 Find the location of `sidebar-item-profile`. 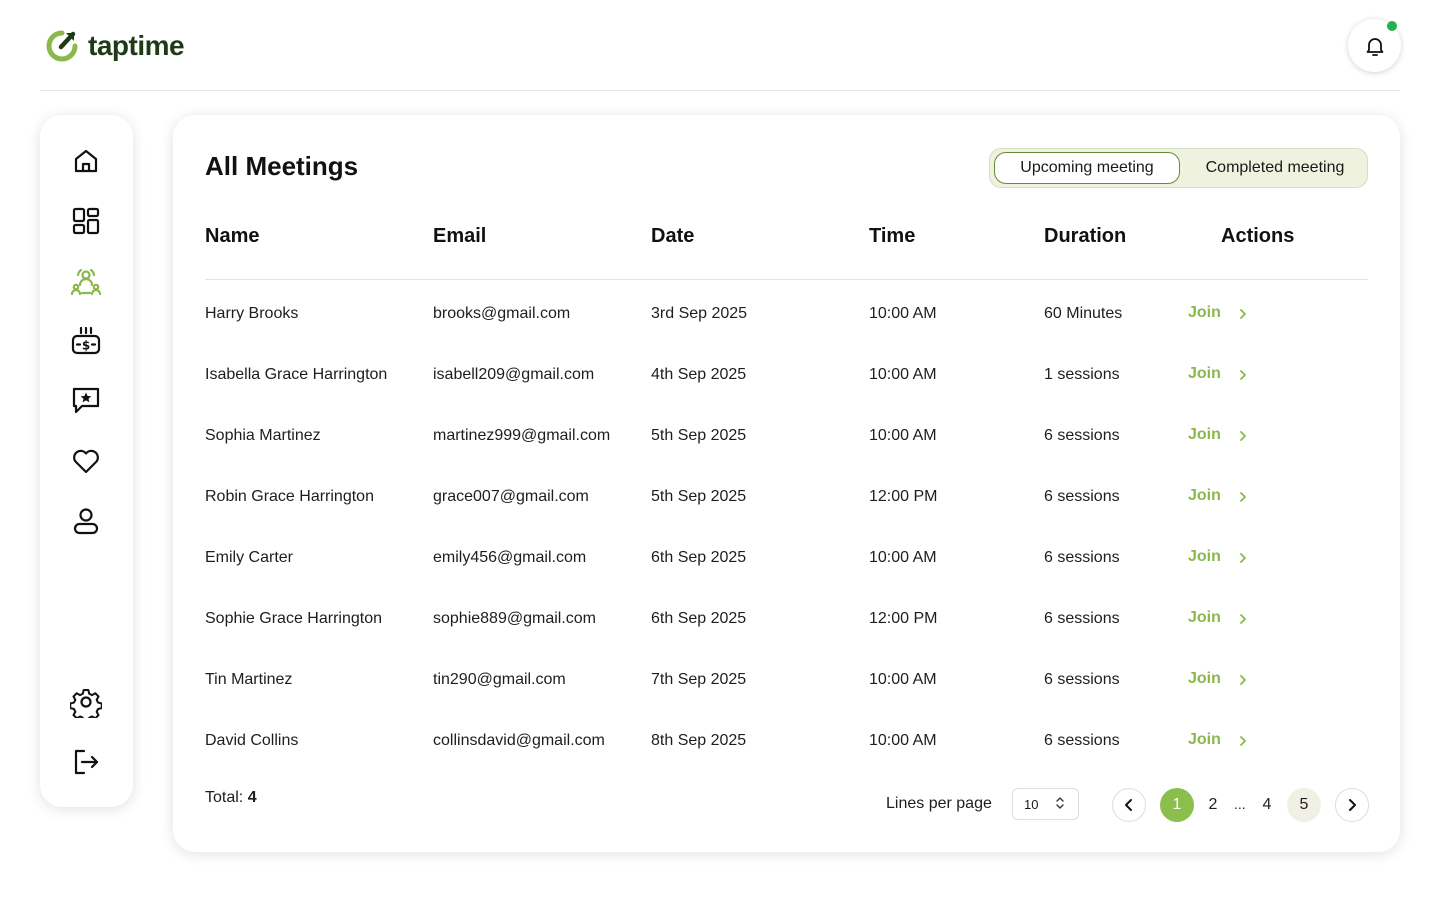

sidebar-item-profile is located at coordinates (86, 521).